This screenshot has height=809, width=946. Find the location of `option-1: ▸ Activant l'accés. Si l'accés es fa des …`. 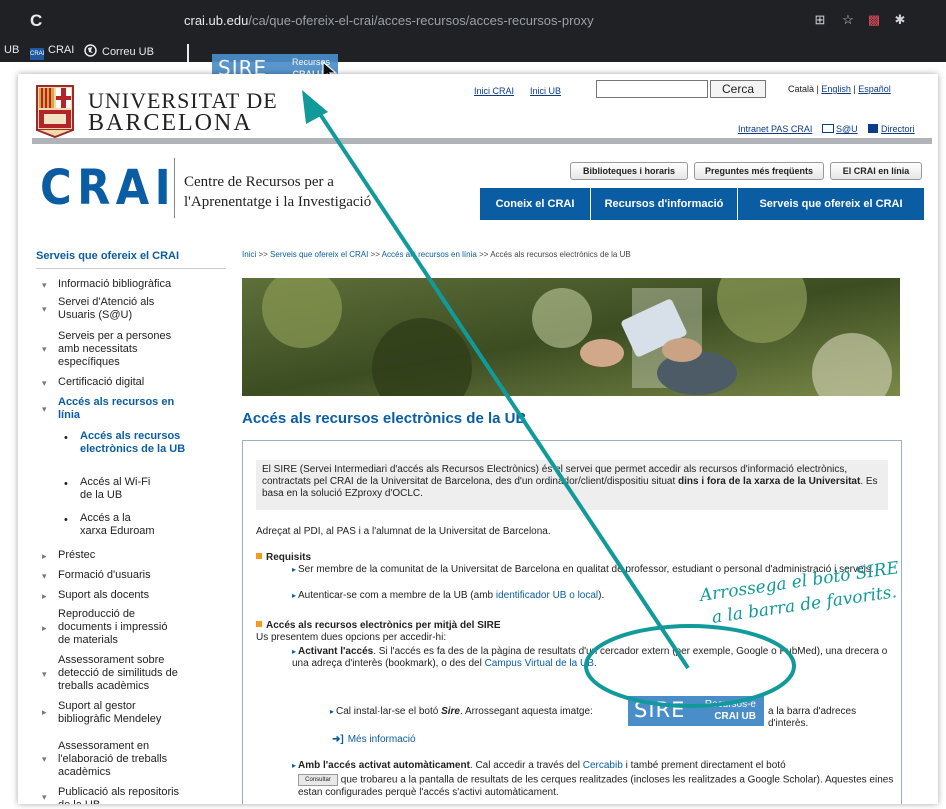

option-1: ▸ Activant l'accés. Si l'accés es fa des … is located at coordinates (590, 657).